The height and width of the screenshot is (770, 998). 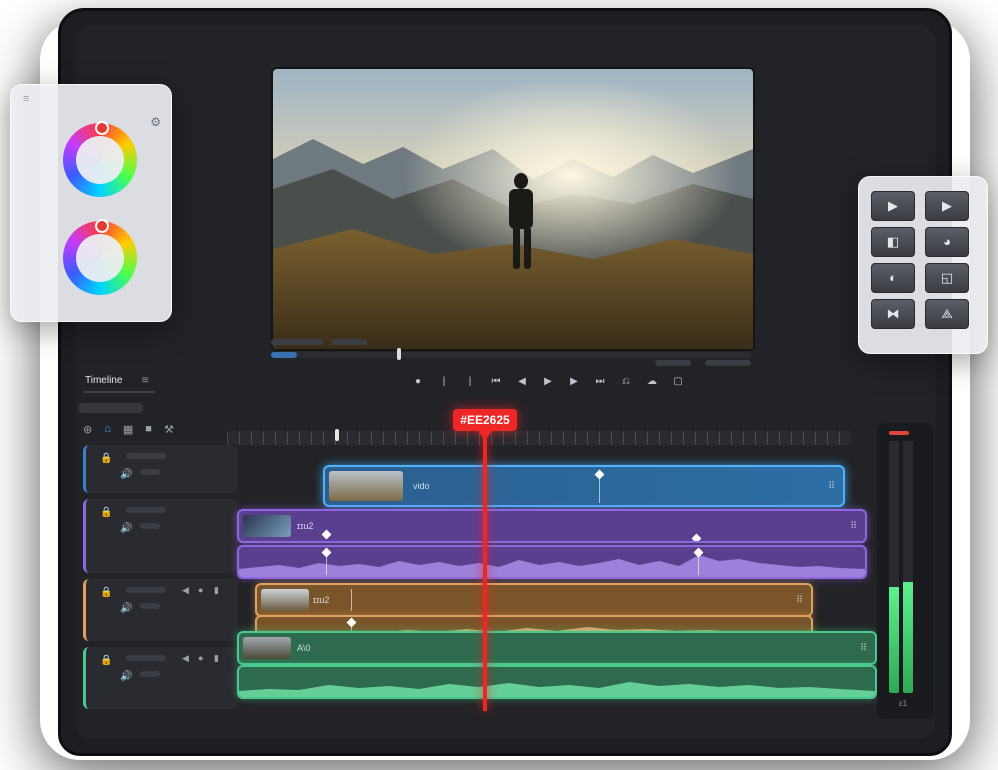 I want to click on viewer-volume-pill, so click(x=728, y=363).